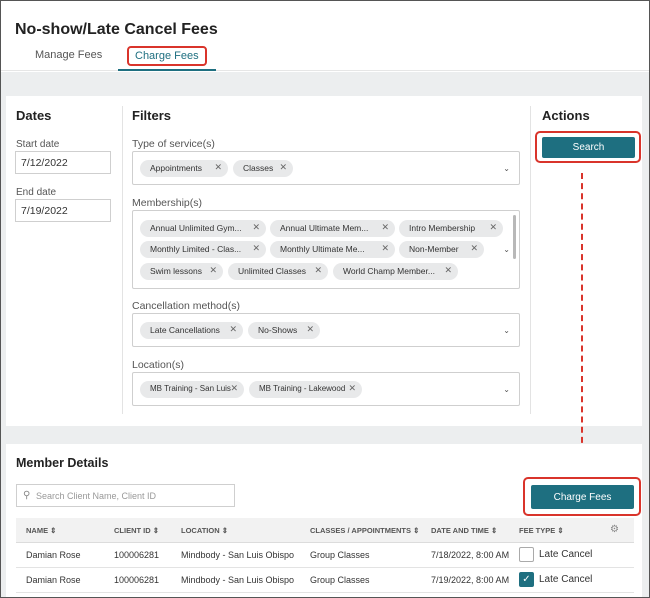  Describe the element at coordinates (588, 147) in the screenshot. I see `search-button: Search` at that location.